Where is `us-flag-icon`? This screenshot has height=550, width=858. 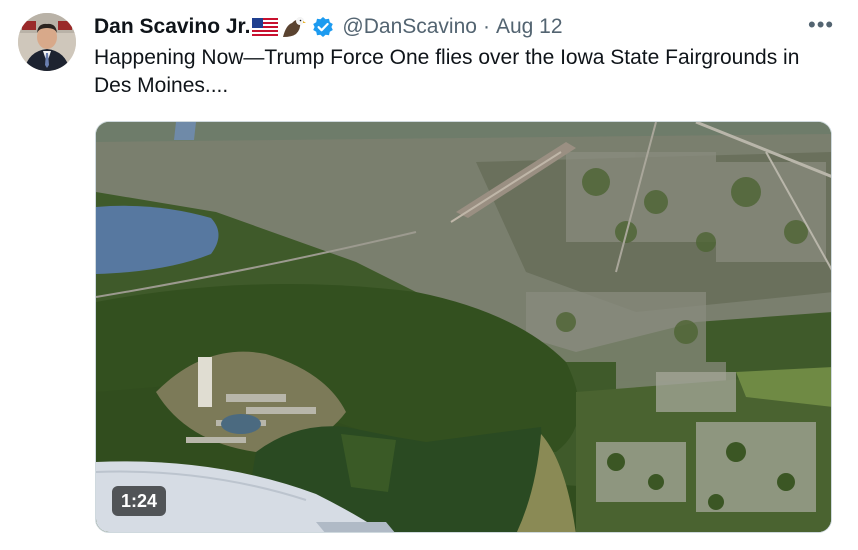
us-flag-icon is located at coordinates (265, 27).